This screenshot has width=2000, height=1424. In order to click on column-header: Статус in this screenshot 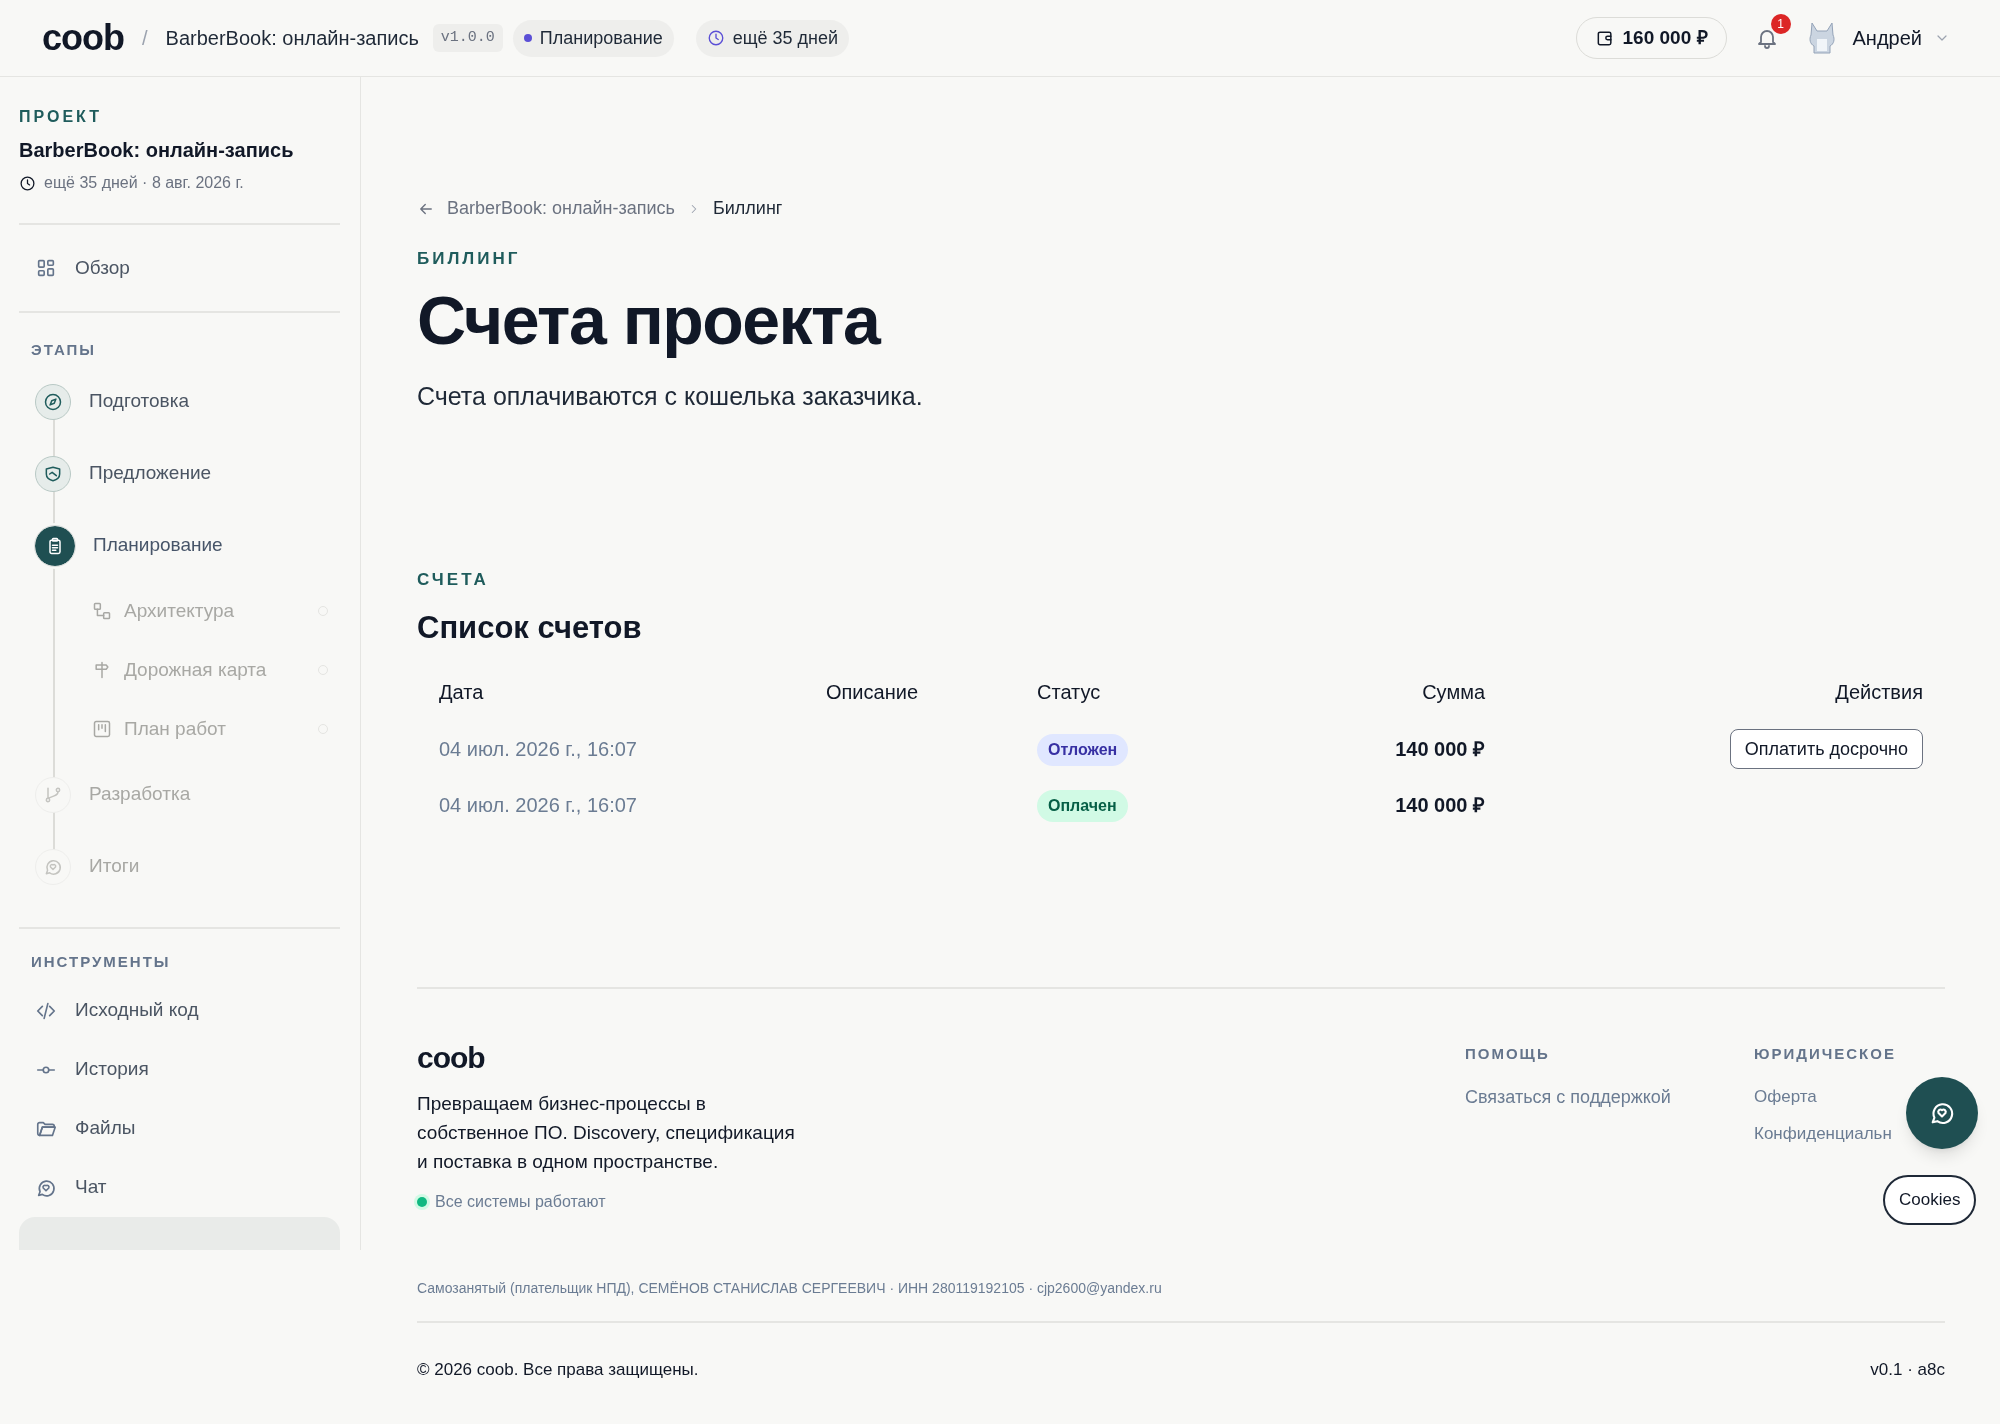, I will do `click(1069, 692)`.